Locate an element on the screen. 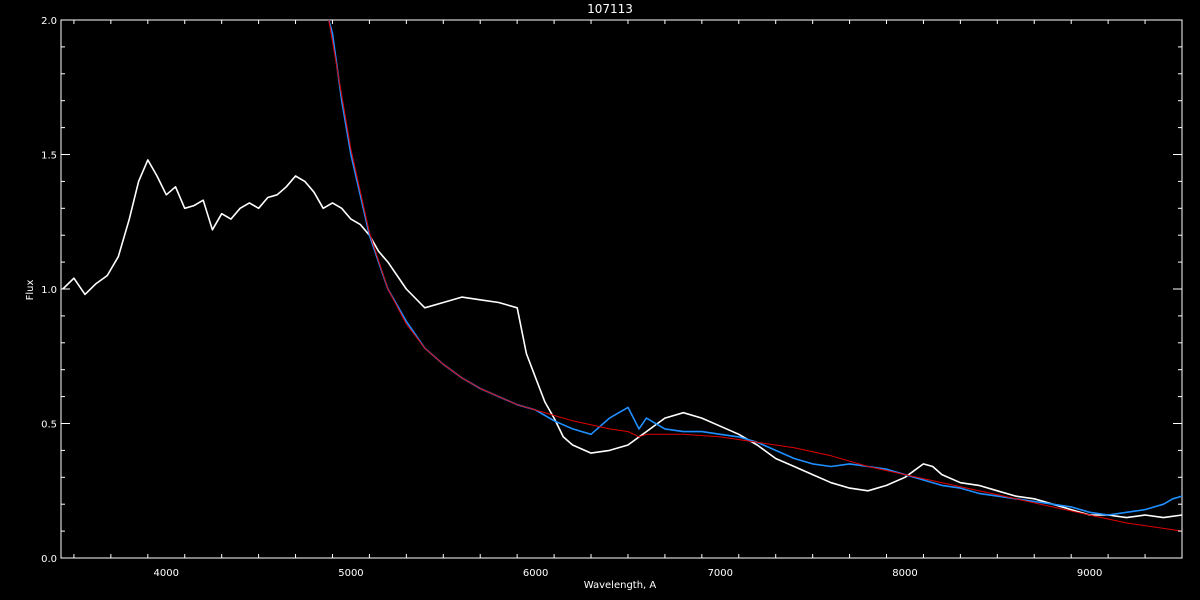  x-tick-label: 4000 is located at coordinates (166, 573).